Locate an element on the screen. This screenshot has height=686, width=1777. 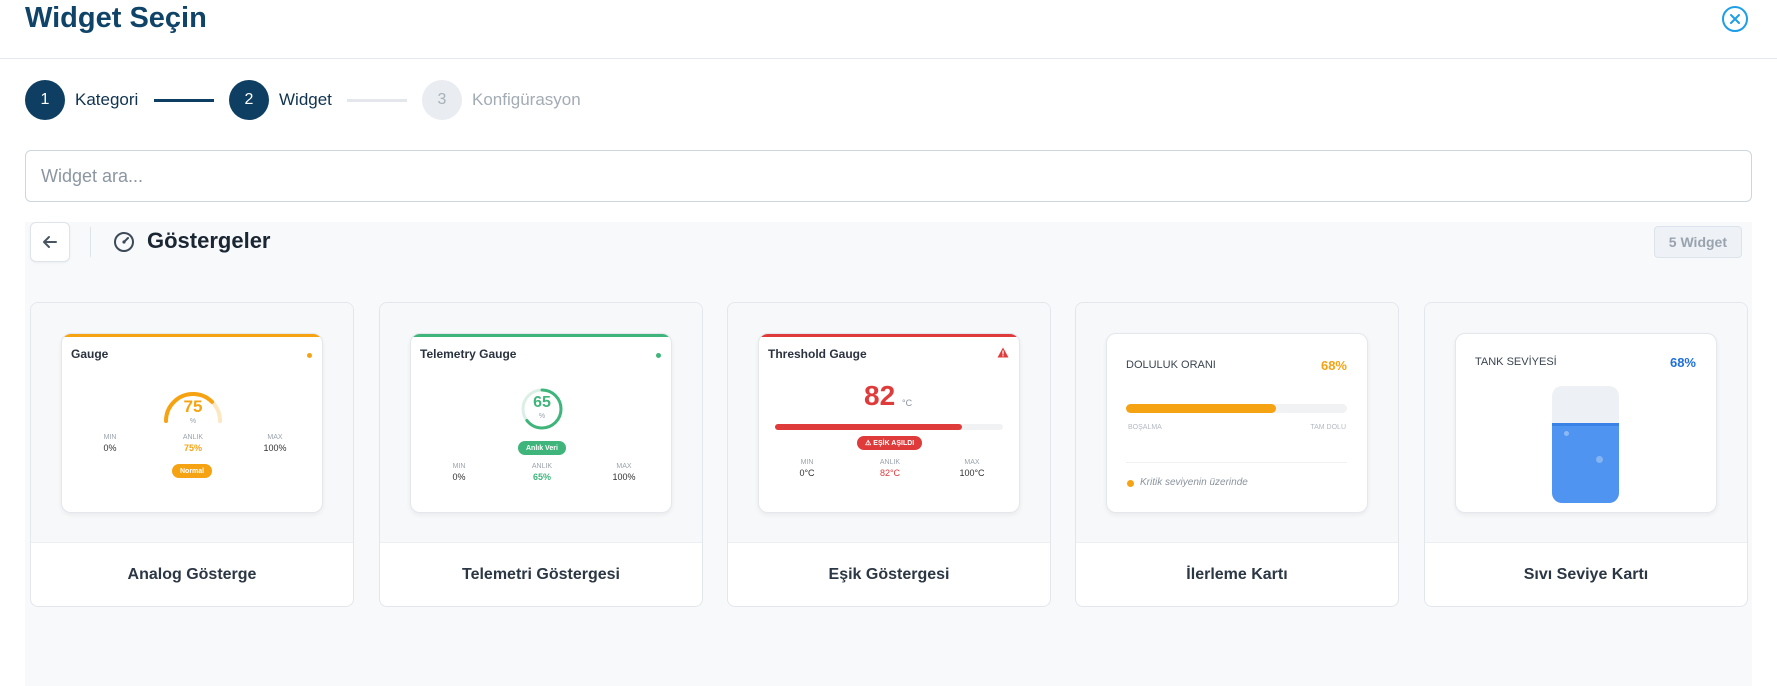
widget-name: İlerleme Kartı is located at coordinates (1237, 574).